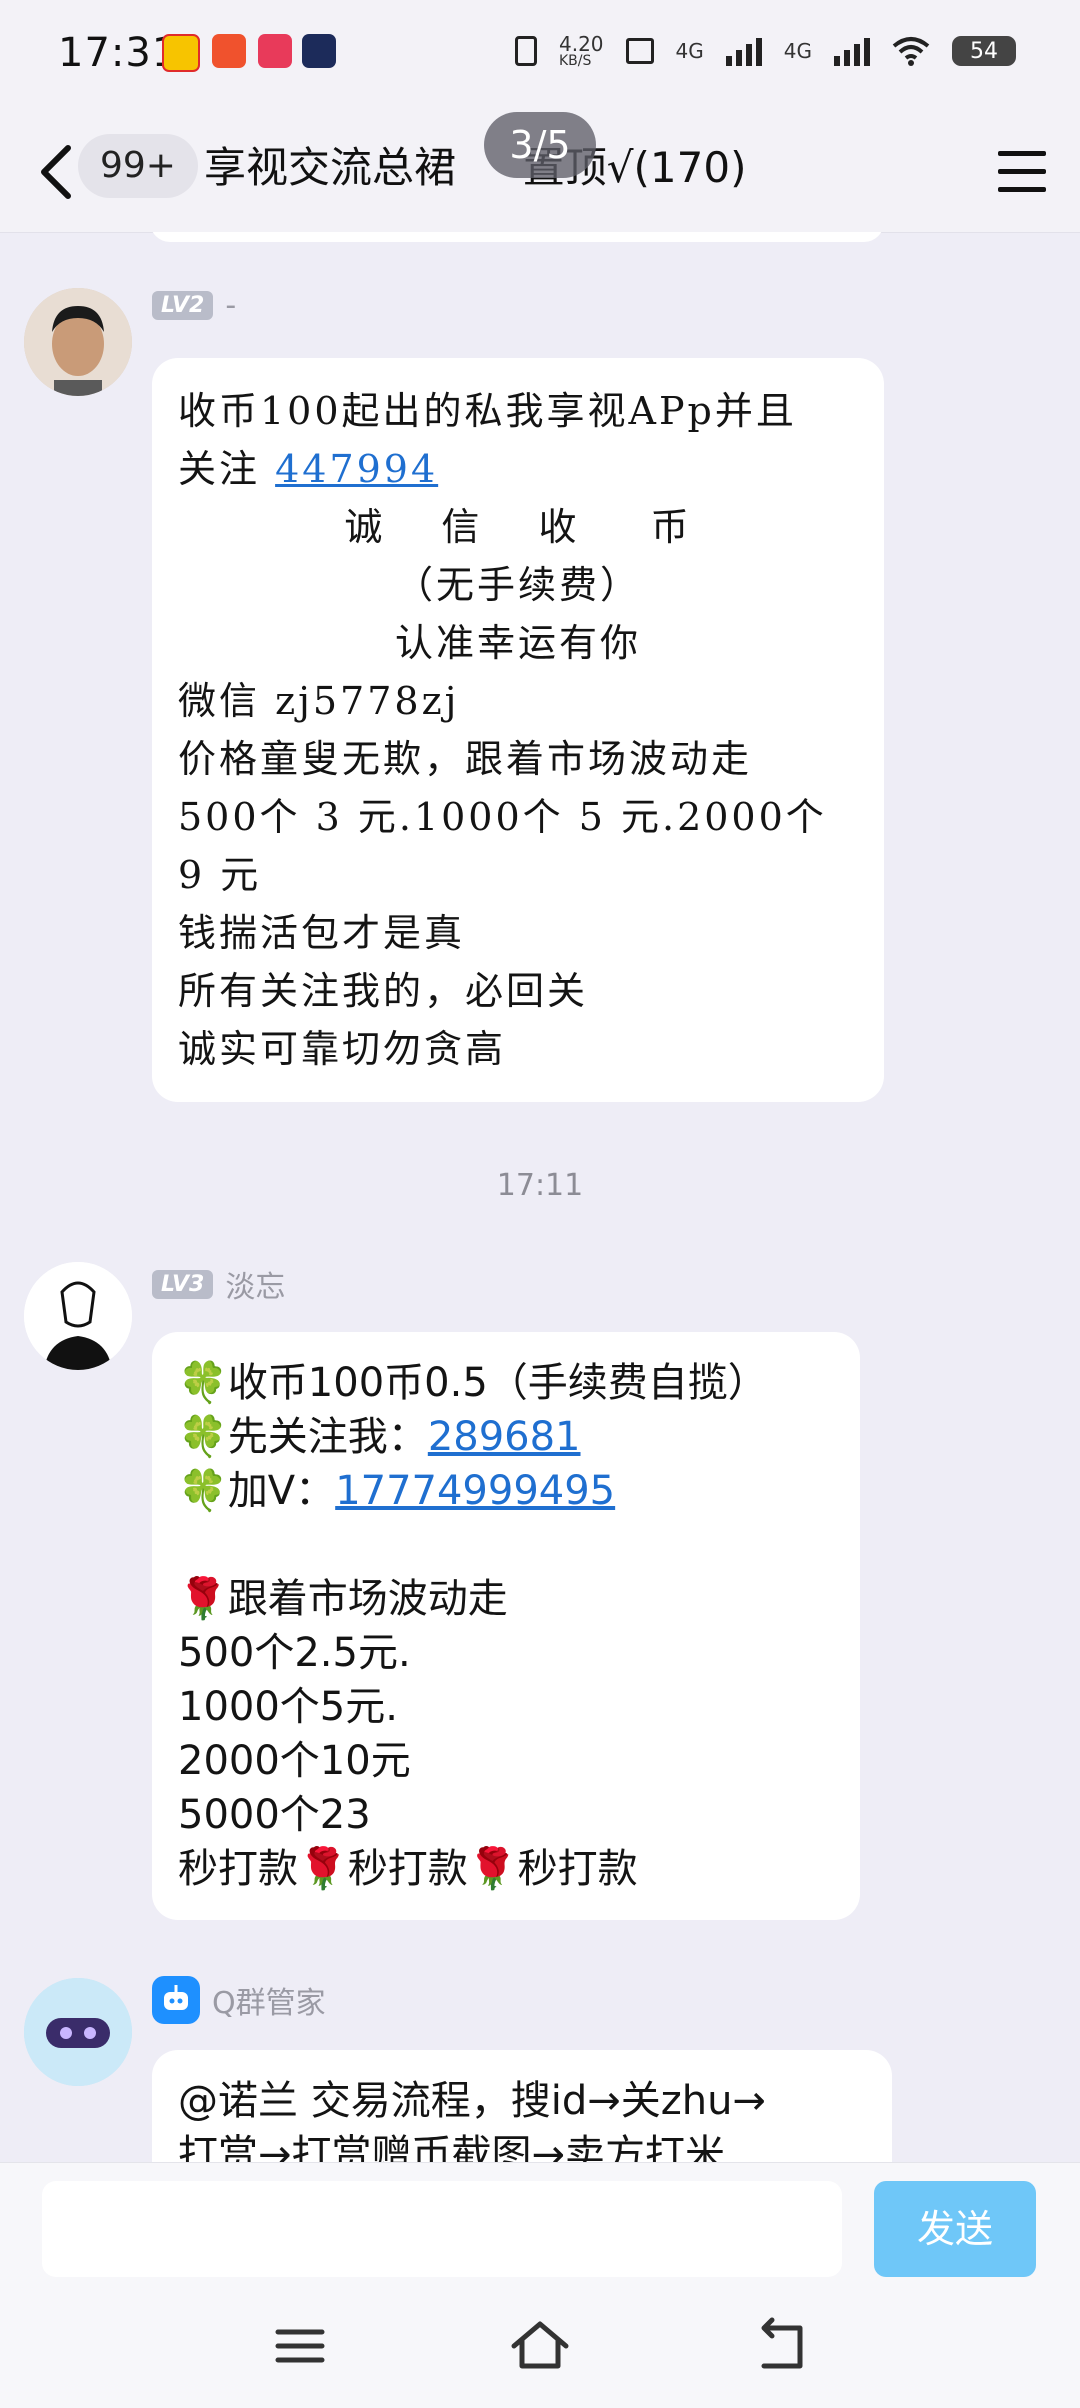  What do you see at coordinates (367, 1599) in the screenshot?
I see `message-text: 跟着市场波动走` at bounding box center [367, 1599].